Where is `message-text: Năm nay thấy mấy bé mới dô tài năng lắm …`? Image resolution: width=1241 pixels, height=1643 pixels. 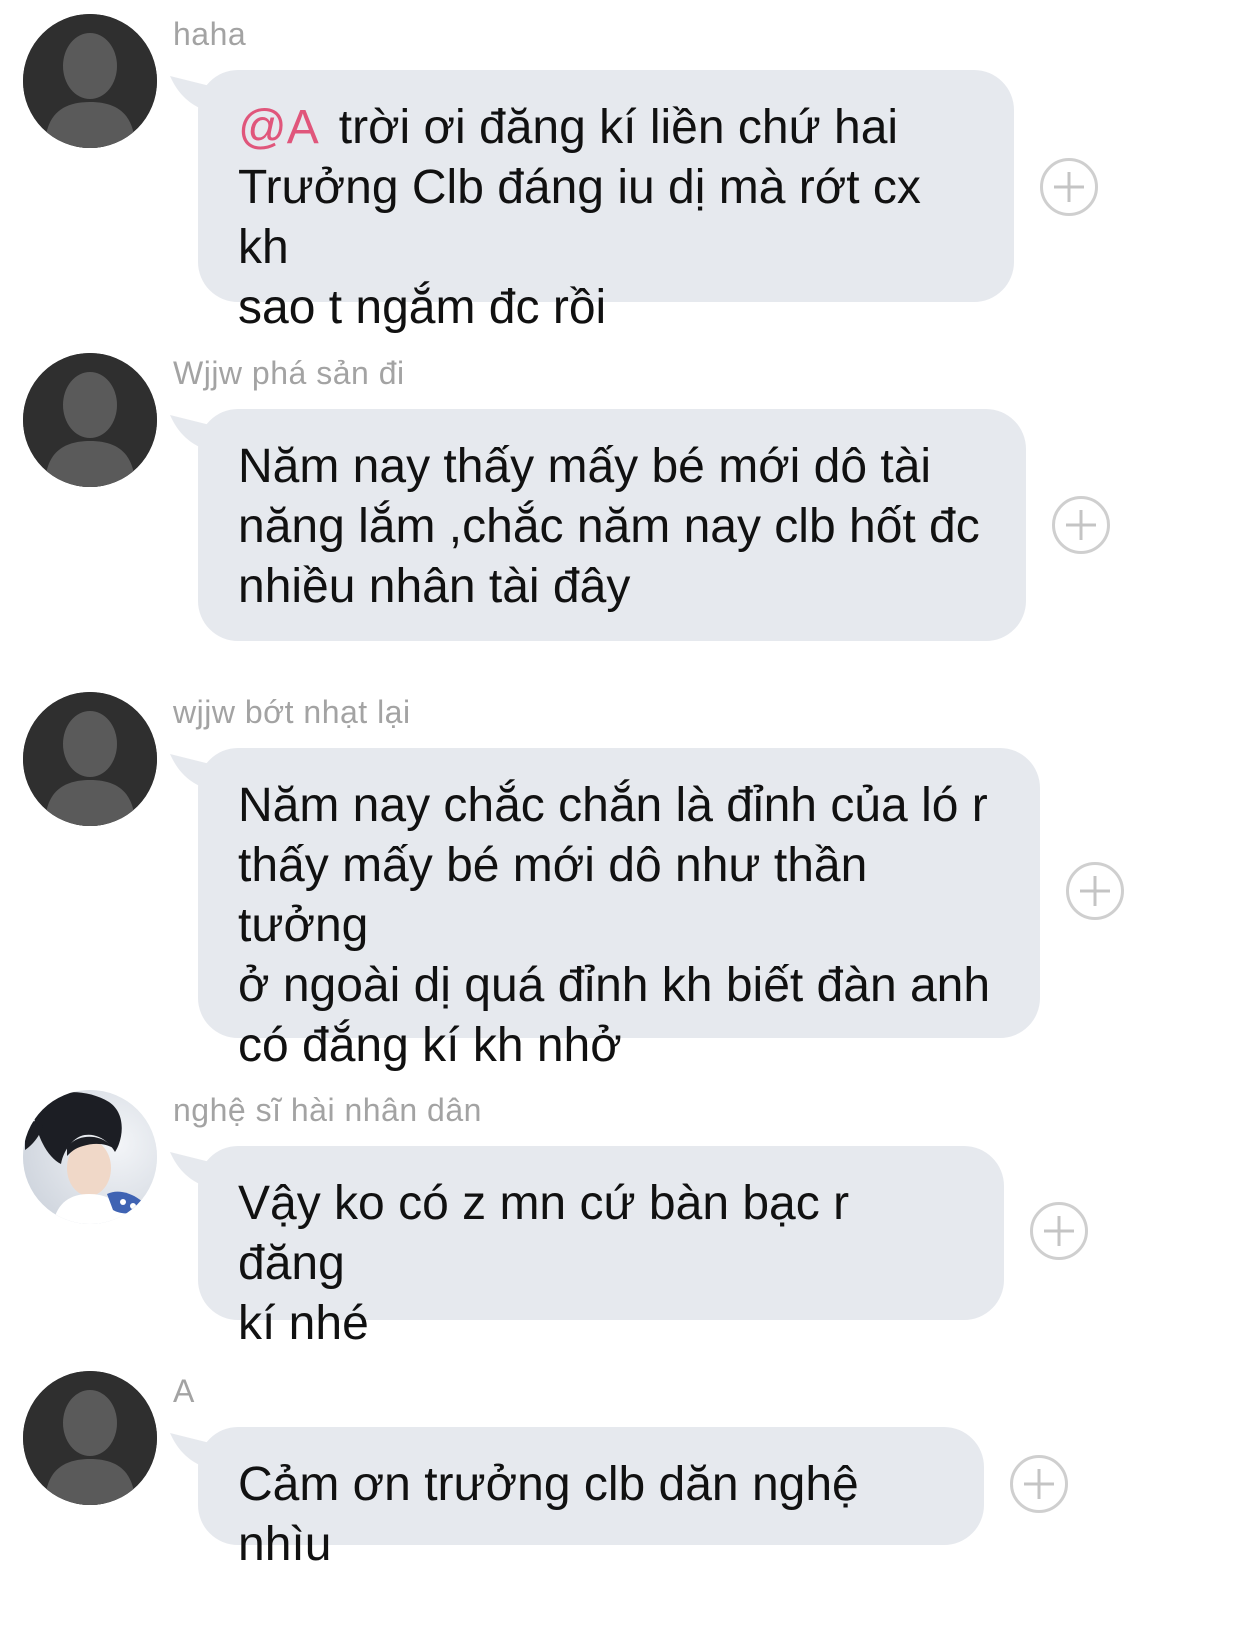
message-text: Năm nay thấy mấy bé mới dô tài năng lắm … is located at coordinates (609, 526).